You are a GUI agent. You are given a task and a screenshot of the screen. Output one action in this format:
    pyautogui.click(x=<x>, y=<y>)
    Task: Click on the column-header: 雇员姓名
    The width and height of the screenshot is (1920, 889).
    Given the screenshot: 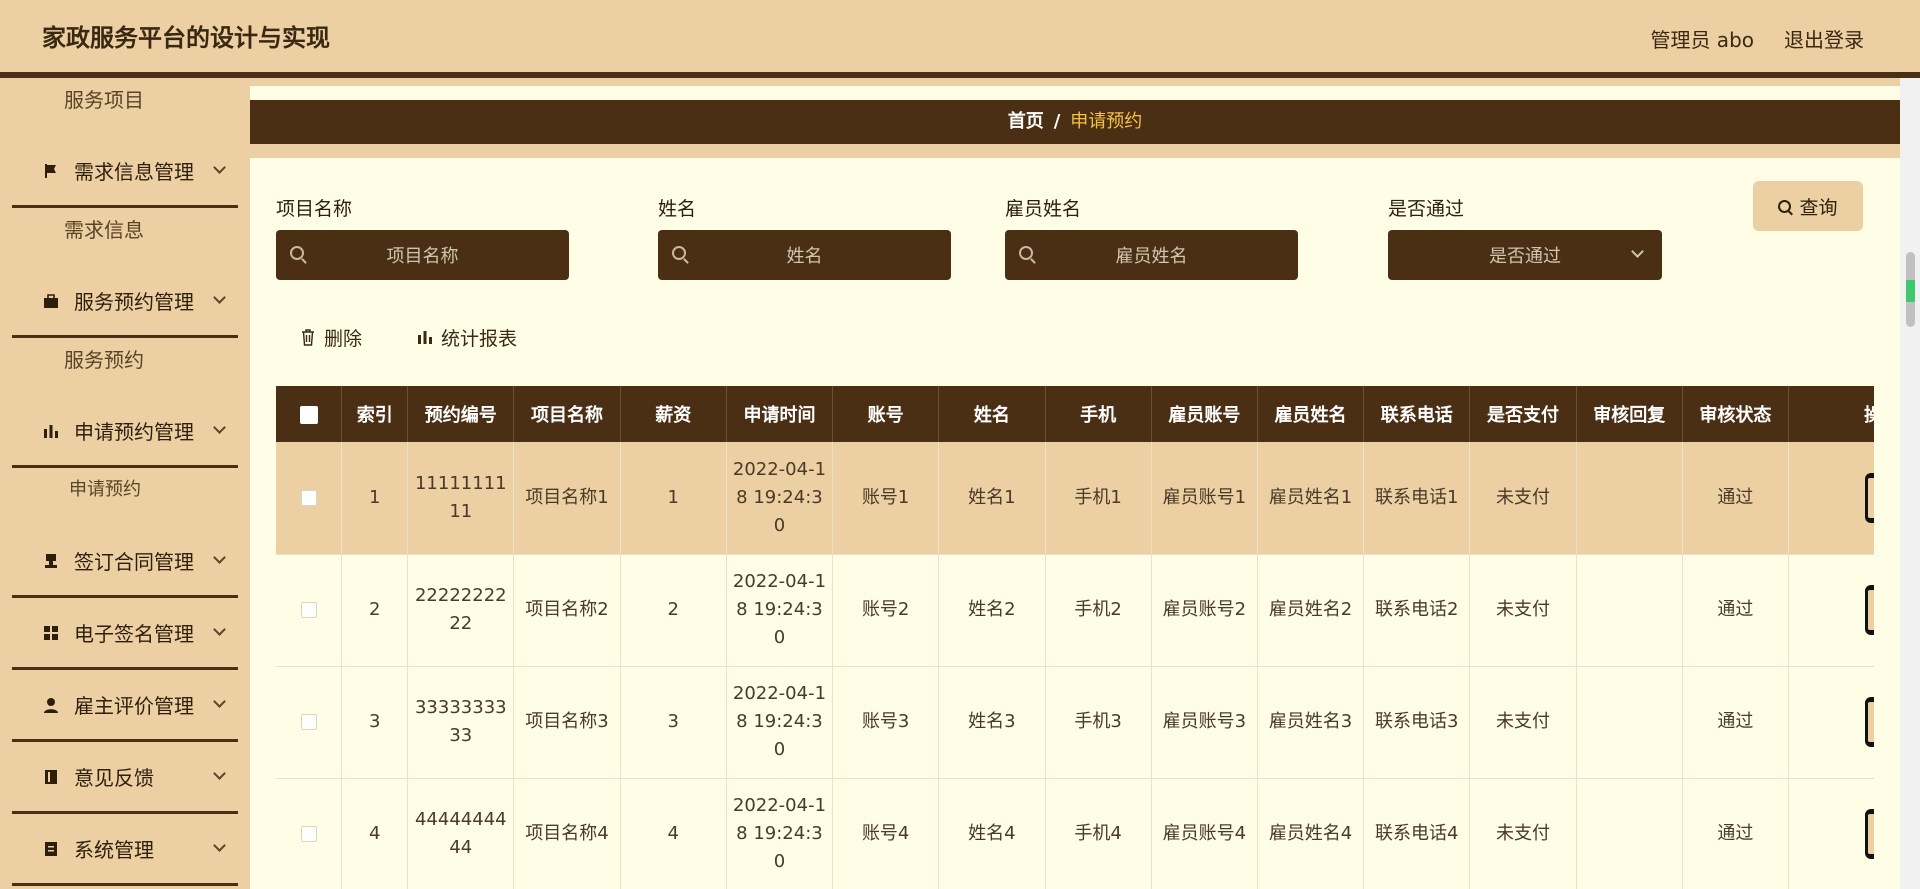 What is the action you would take?
    pyautogui.click(x=1311, y=414)
    